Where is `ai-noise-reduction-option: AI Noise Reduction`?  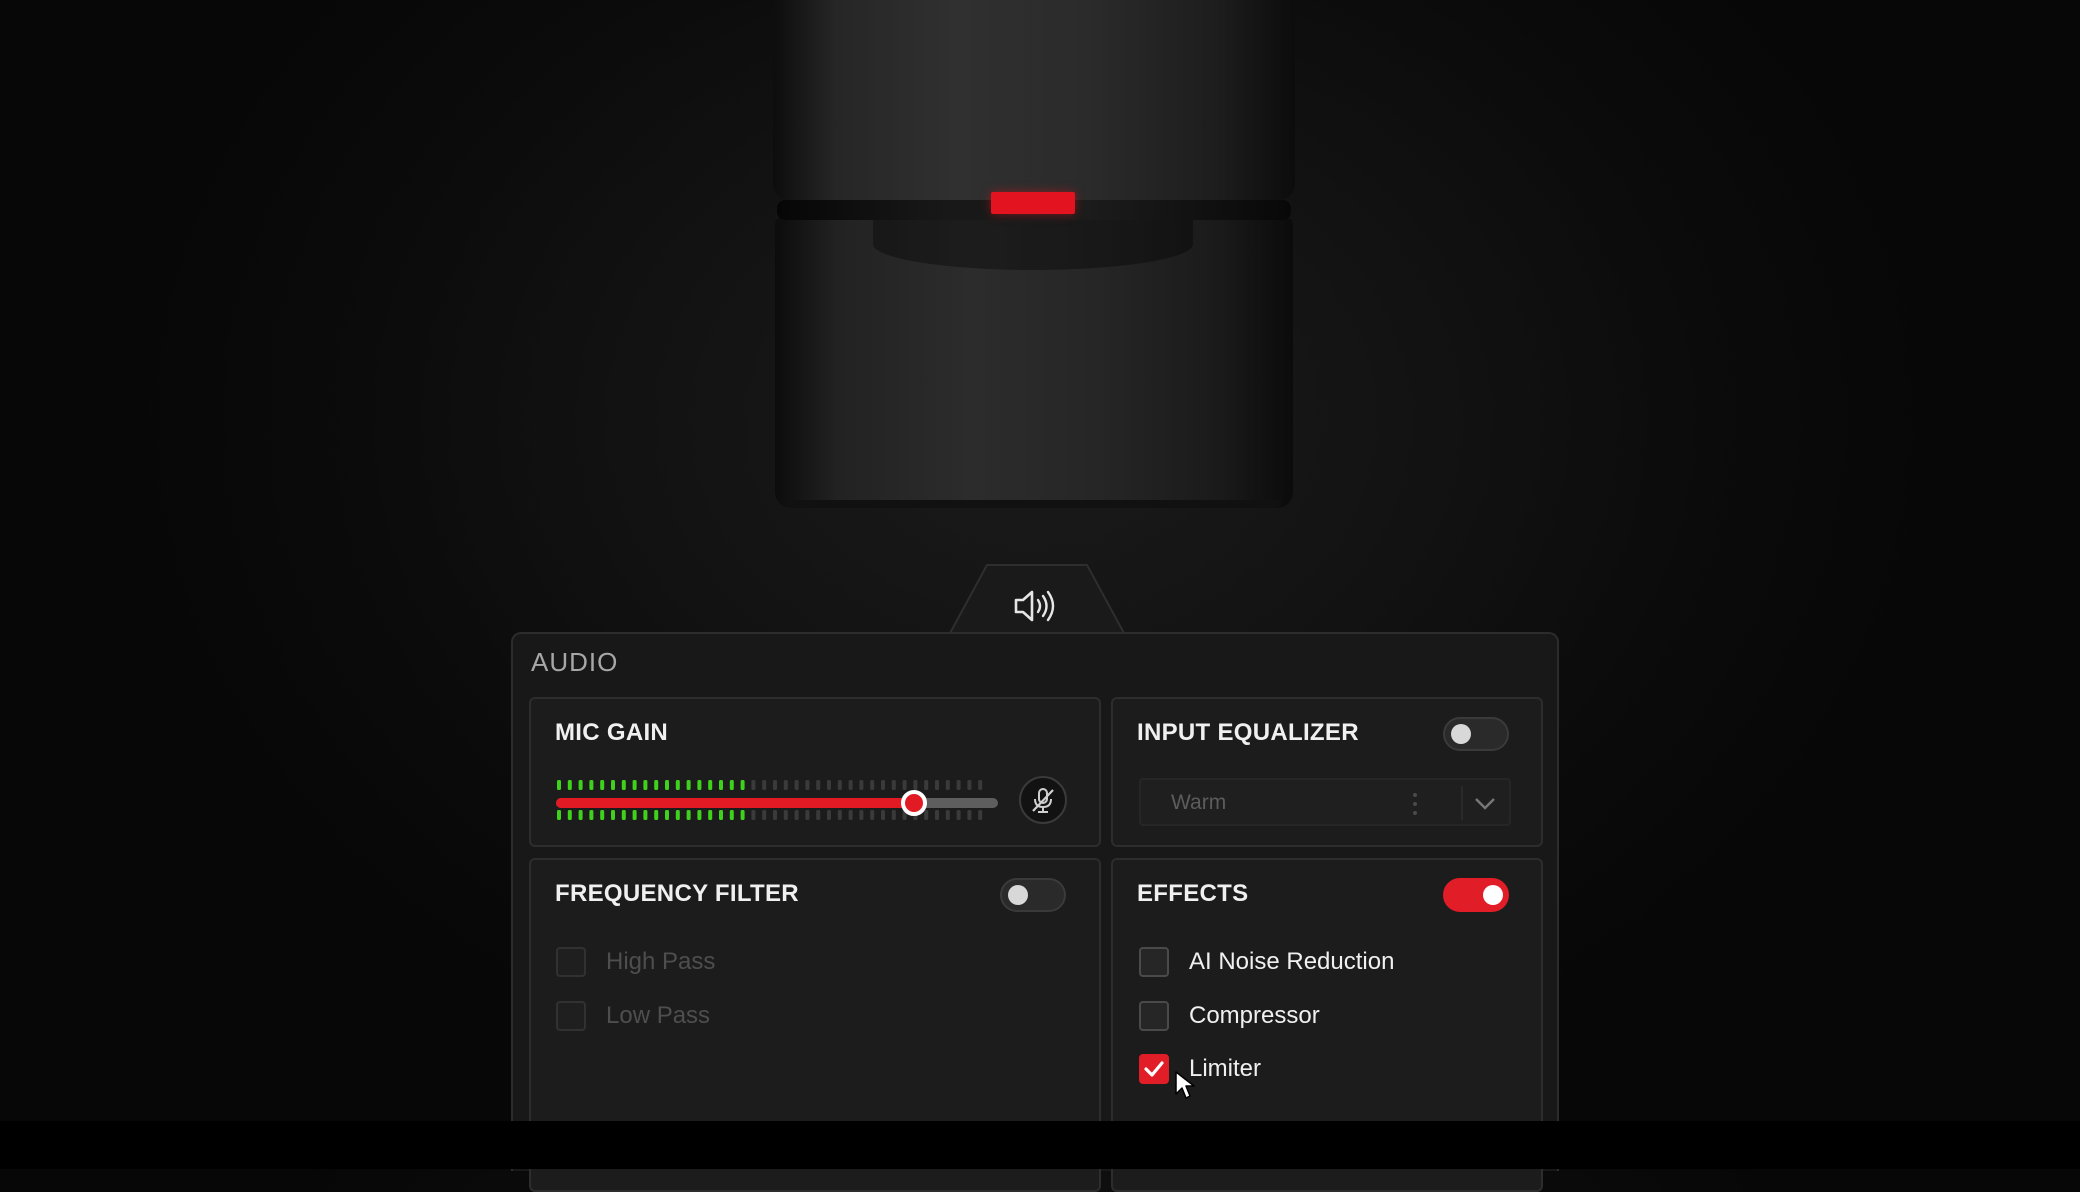
ai-noise-reduction-option: AI Noise Reduction is located at coordinates (1266, 962).